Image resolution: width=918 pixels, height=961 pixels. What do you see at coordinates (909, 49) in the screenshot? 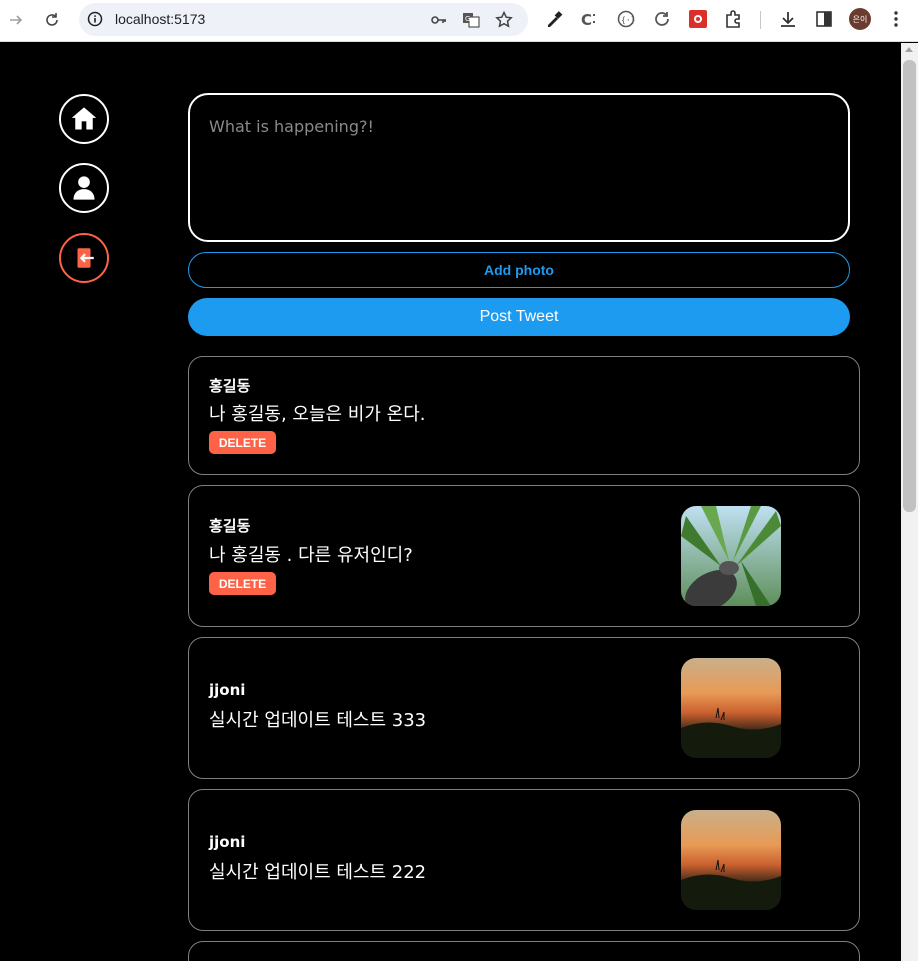
I see `scroll-up-arrow-icon` at bounding box center [909, 49].